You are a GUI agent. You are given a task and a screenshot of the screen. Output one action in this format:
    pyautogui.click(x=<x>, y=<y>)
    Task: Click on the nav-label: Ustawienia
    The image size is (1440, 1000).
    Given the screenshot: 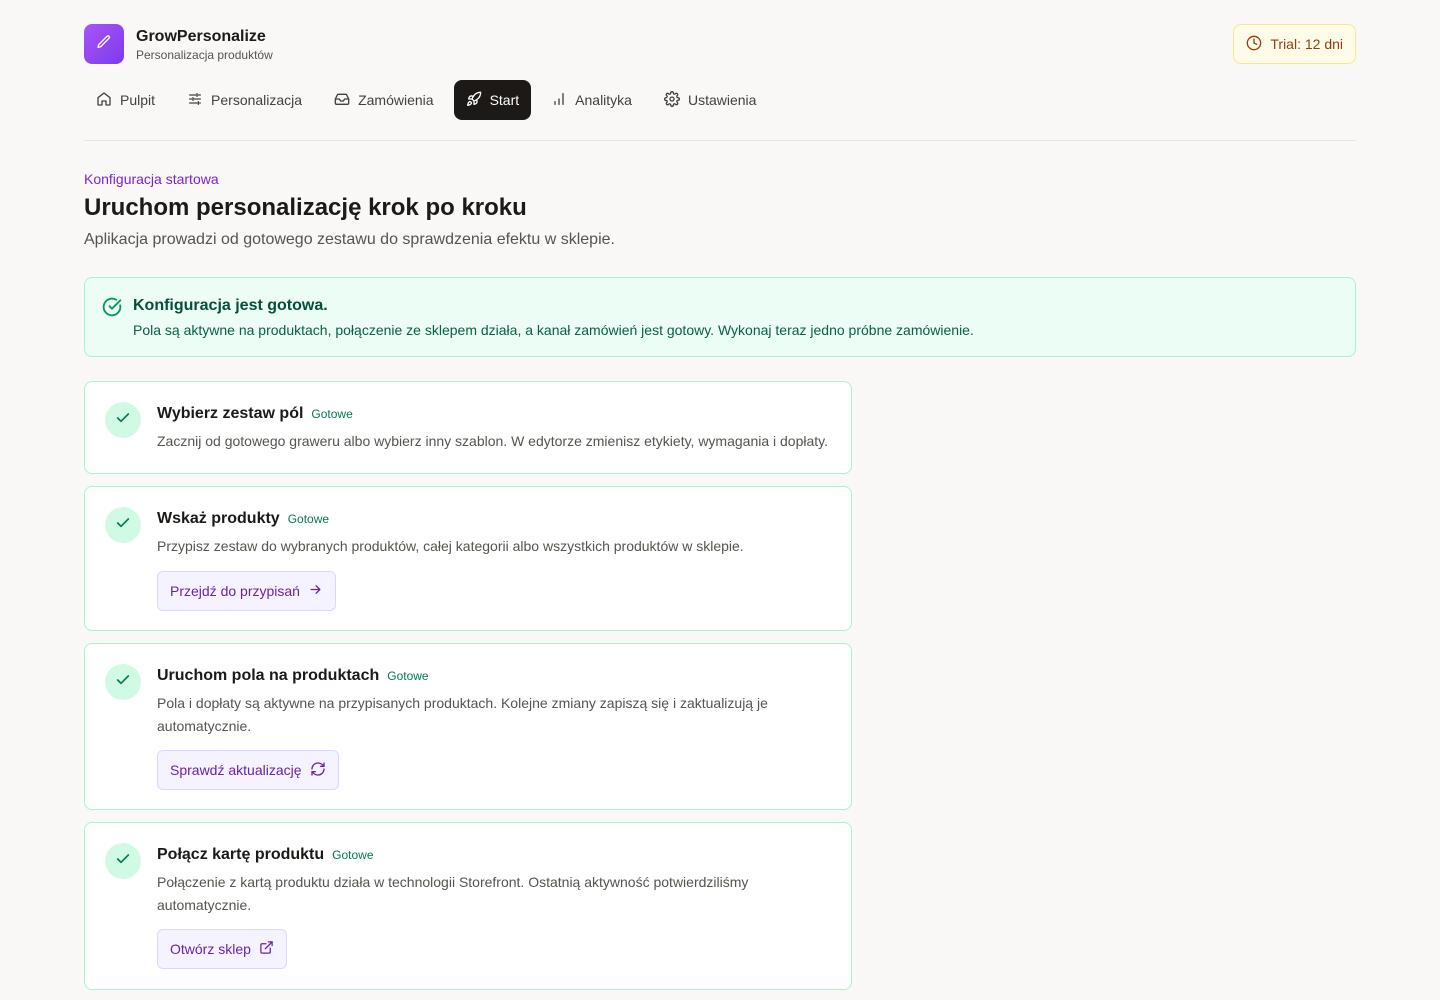 What is the action you would take?
    pyautogui.click(x=722, y=100)
    